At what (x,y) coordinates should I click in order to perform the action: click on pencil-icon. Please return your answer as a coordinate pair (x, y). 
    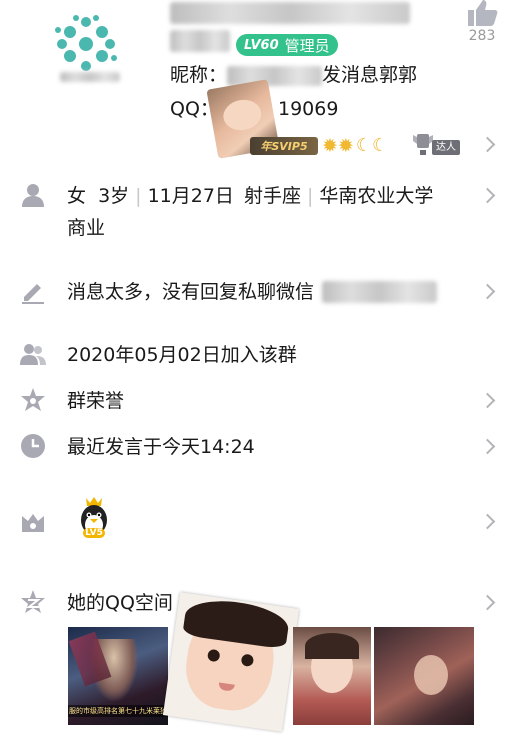
    Looking at the image, I should click on (33, 291).